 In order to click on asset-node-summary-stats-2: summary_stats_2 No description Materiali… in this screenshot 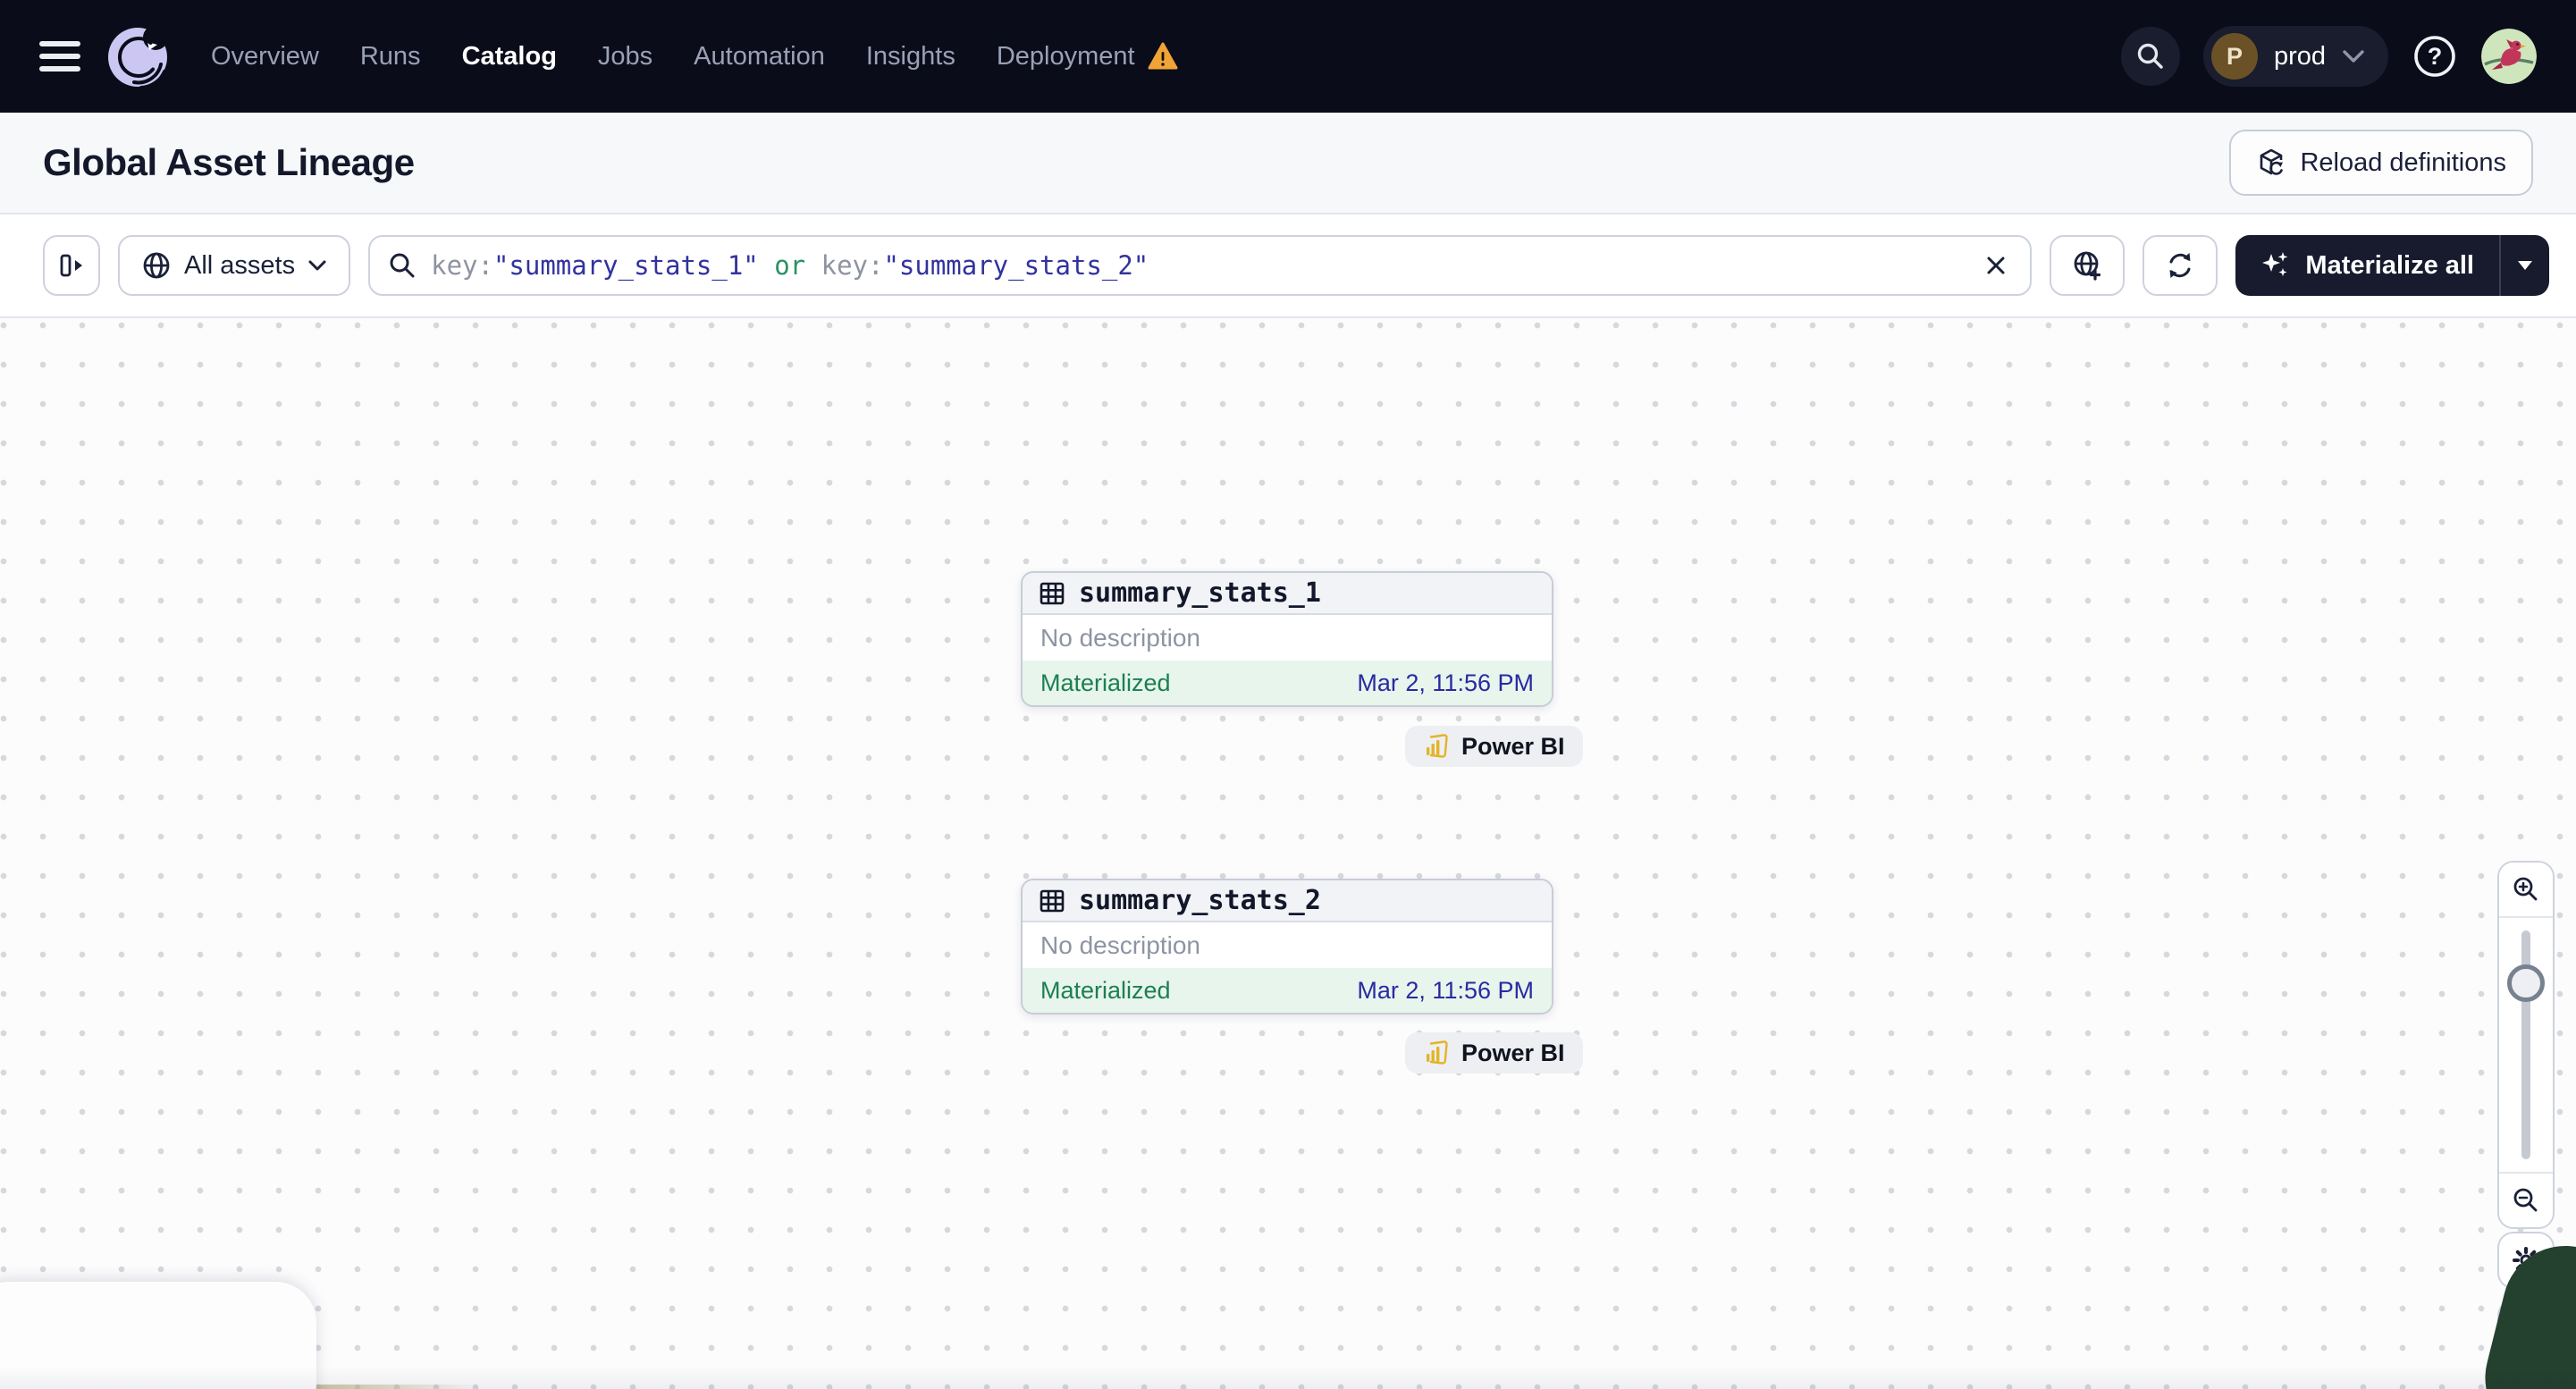, I will do `click(1287, 946)`.